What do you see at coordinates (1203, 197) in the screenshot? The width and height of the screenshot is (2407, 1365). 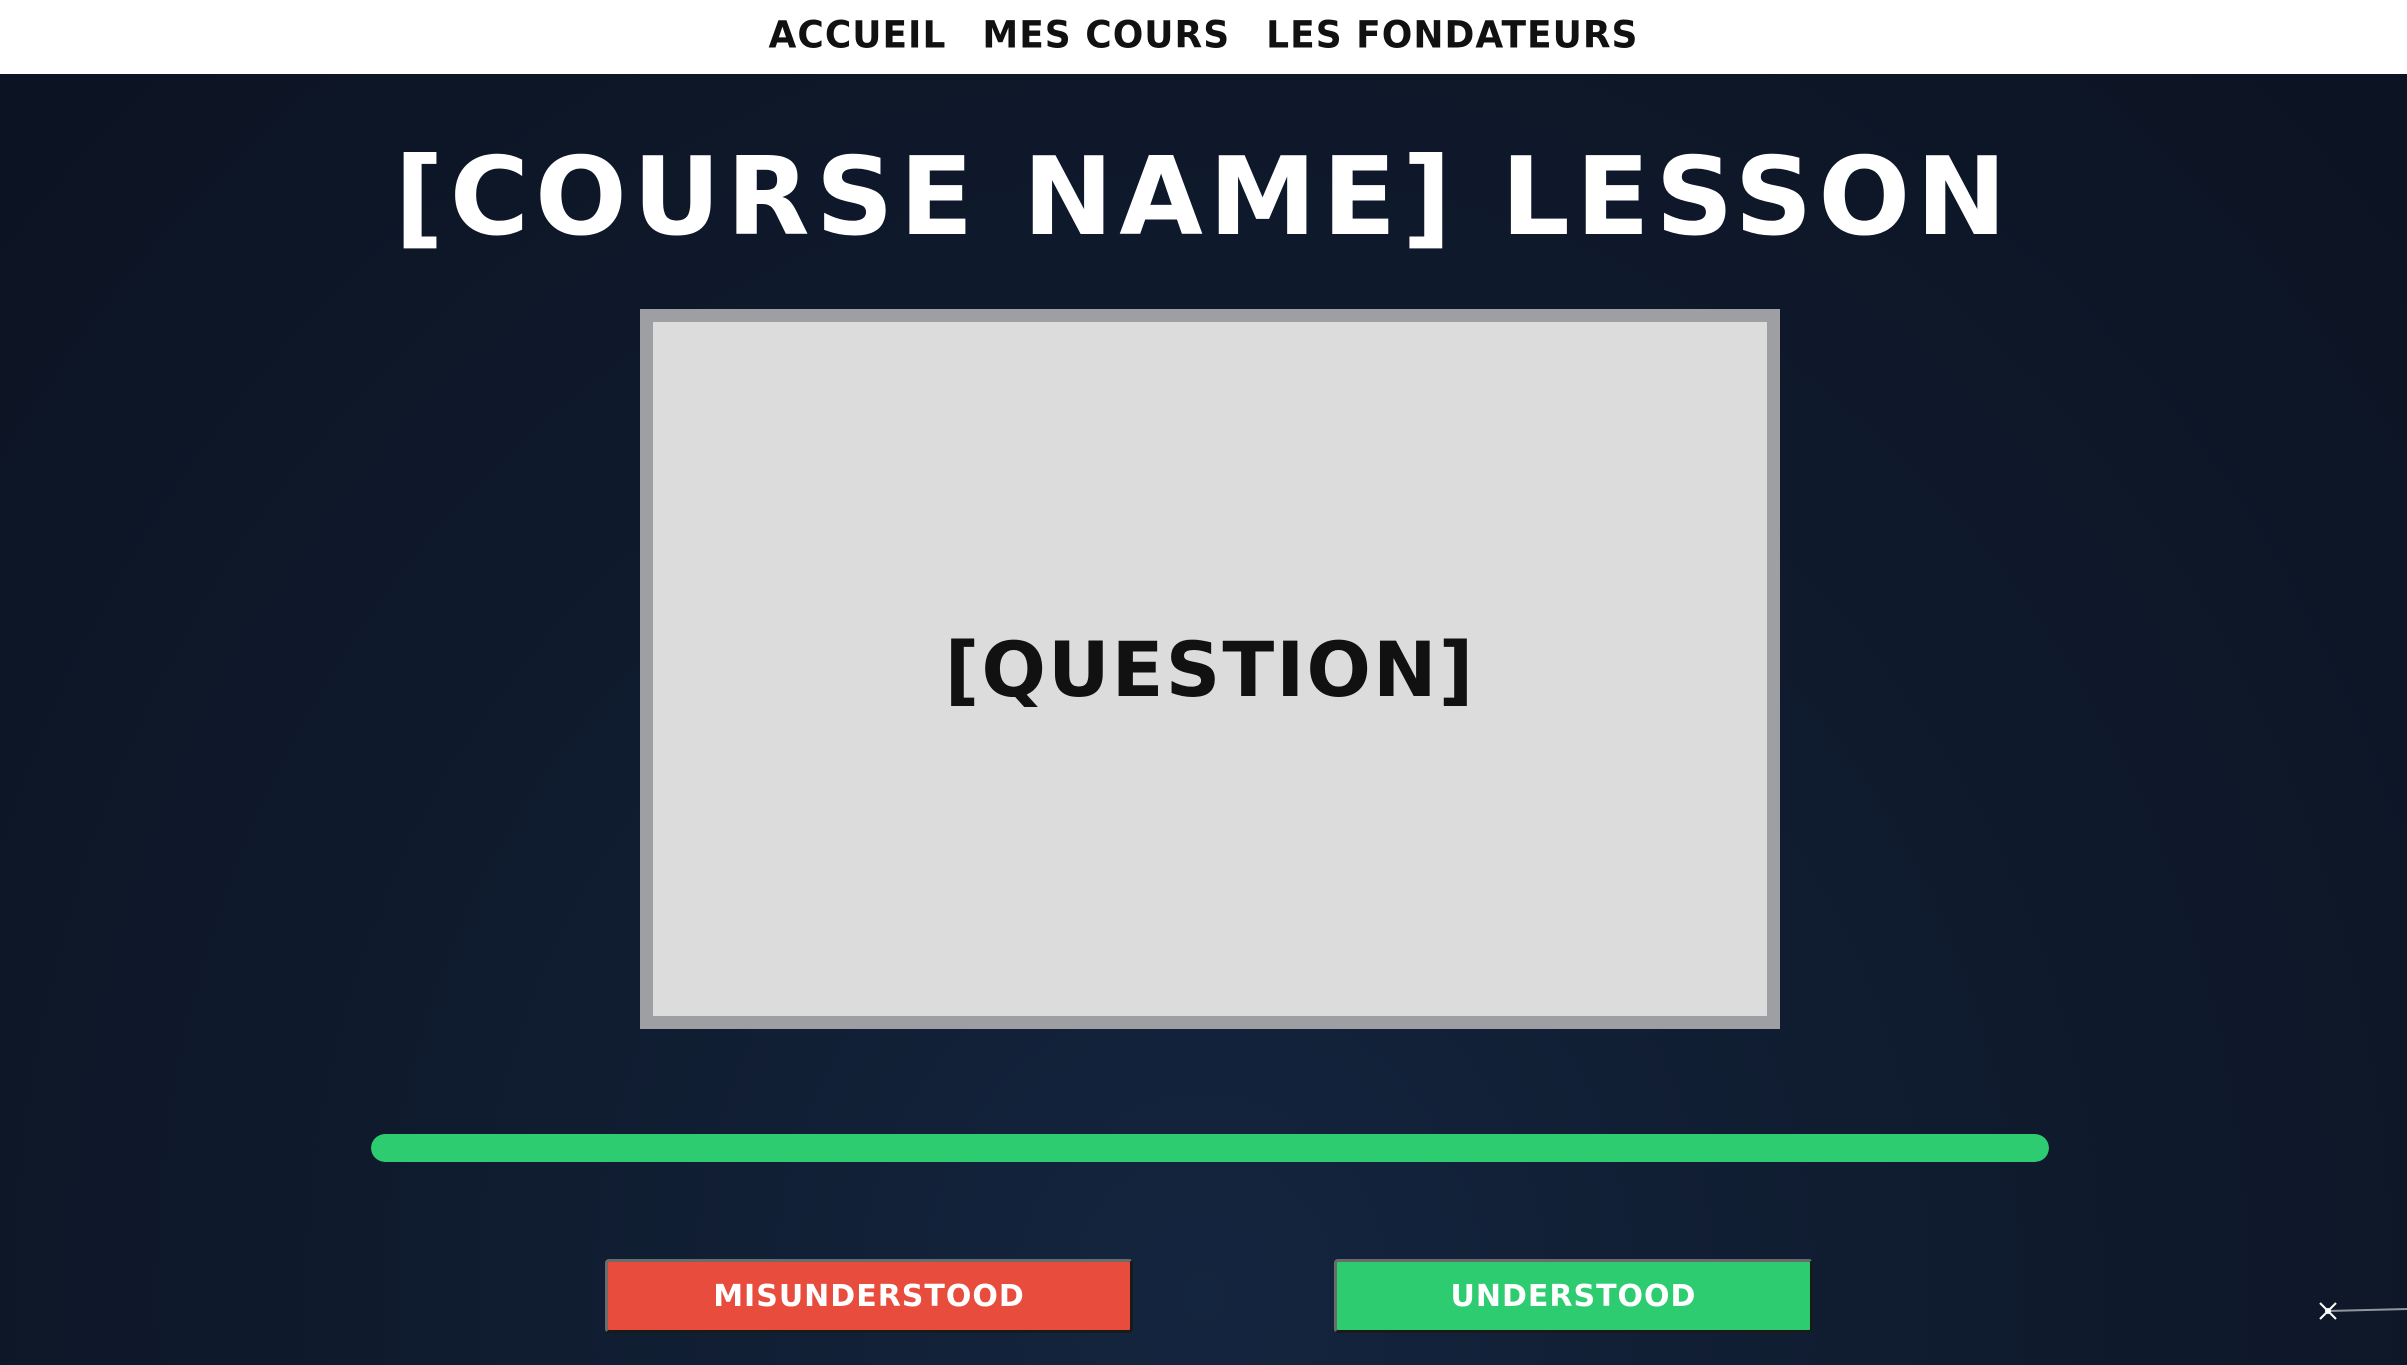 I see `page-title: [Course name] lesson` at bounding box center [1203, 197].